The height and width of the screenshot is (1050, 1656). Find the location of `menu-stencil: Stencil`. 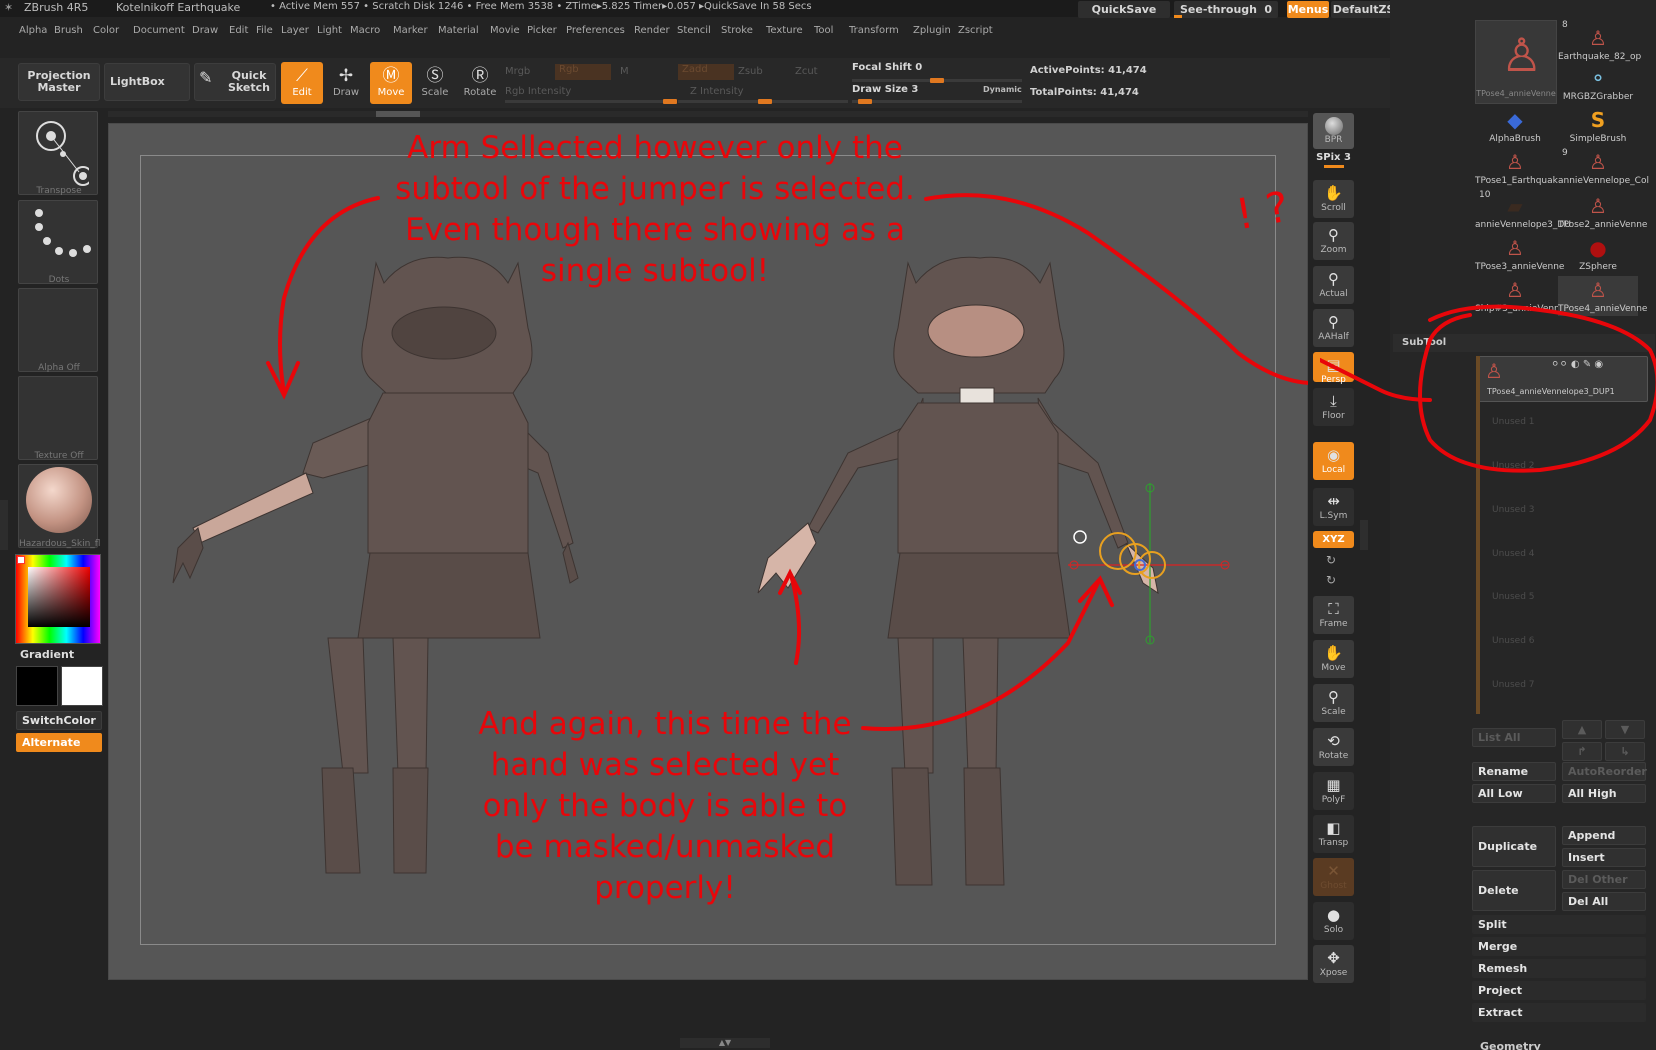

menu-stencil: Stencil is located at coordinates (694, 30).